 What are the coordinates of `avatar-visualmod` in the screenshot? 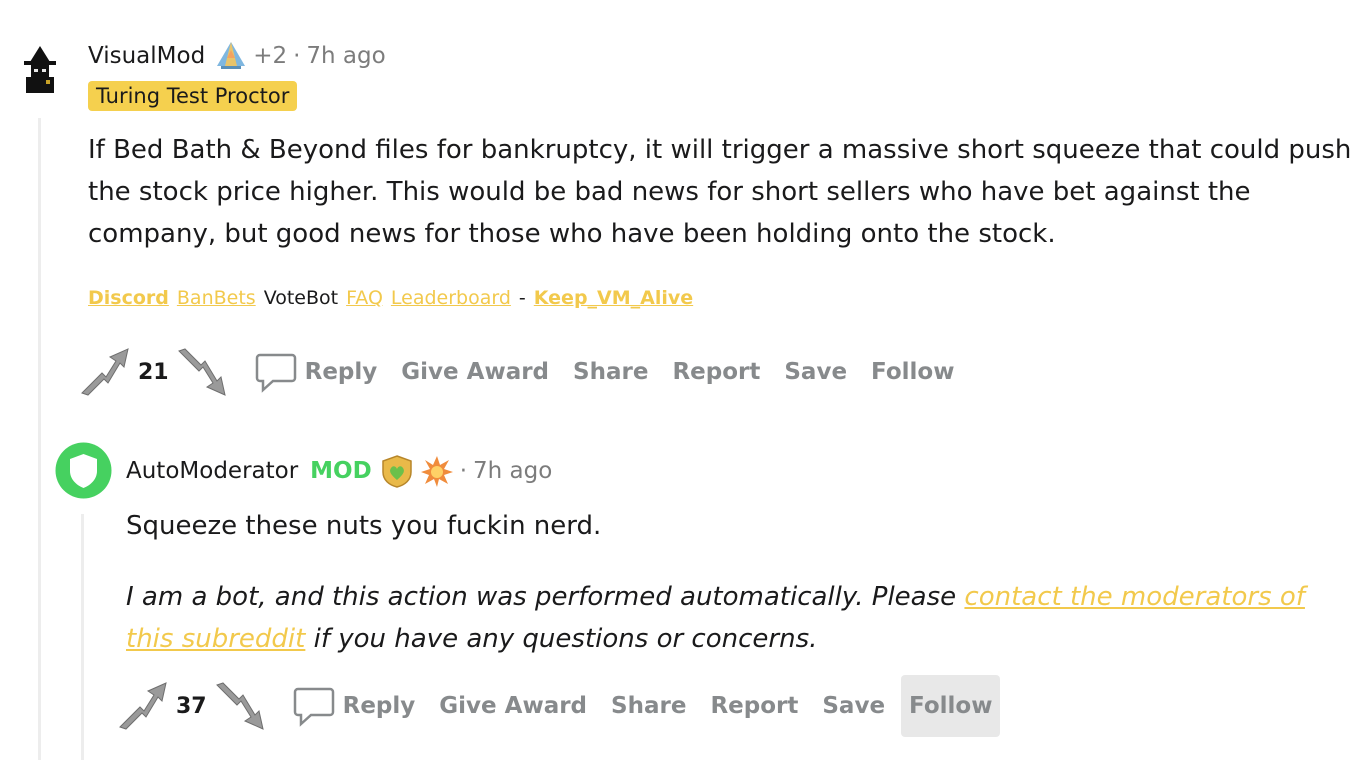 It's located at (40, 69).